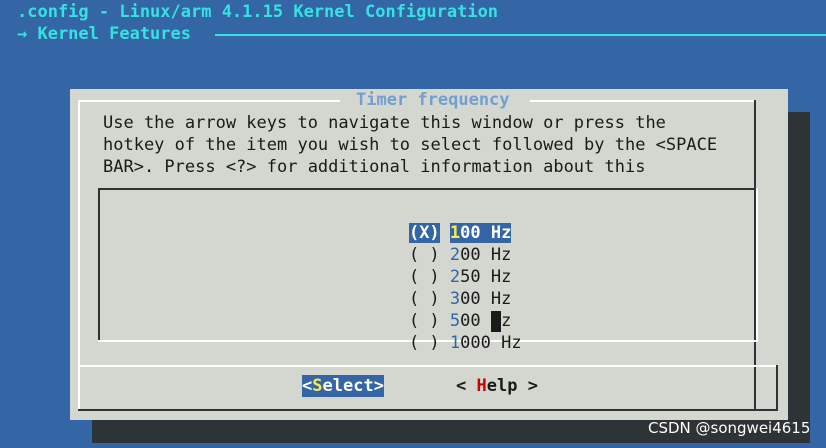 This screenshot has width=826, height=448. I want to click on list-border-top, so click(428, 189).